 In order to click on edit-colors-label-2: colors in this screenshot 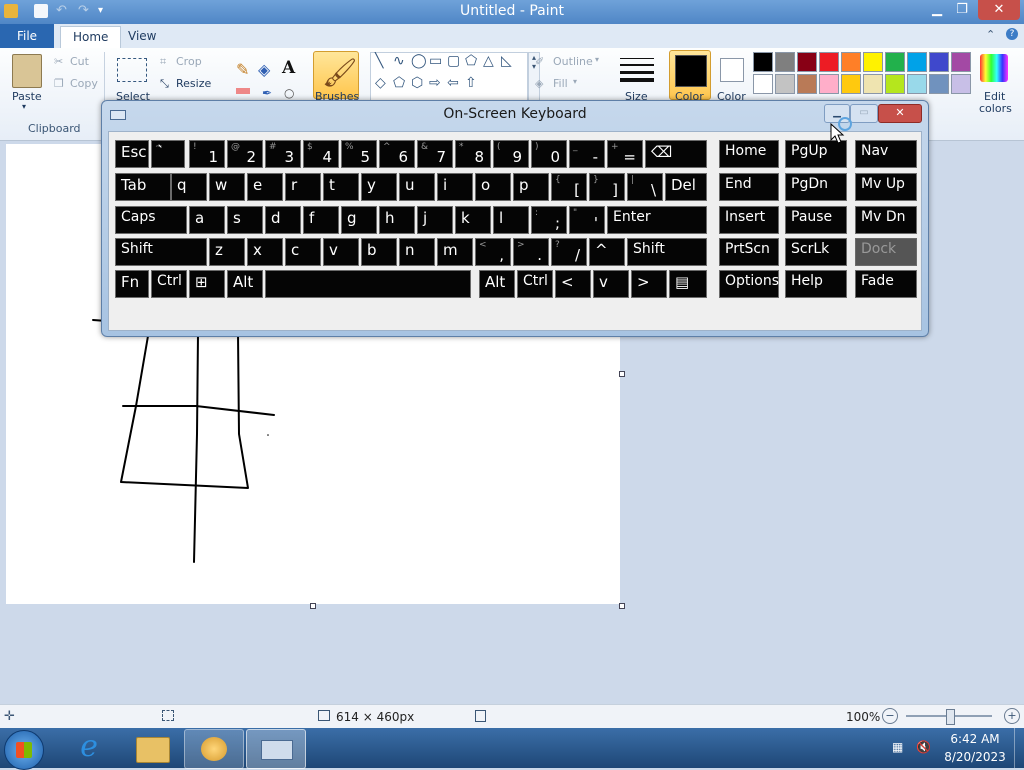, I will do `click(995, 108)`.